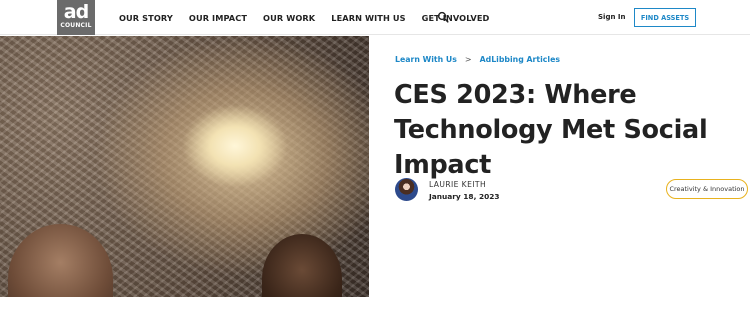  Describe the element at coordinates (218, 18) in the screenshot. I see `nav-our-impact: OUR IMPACT` at that location.